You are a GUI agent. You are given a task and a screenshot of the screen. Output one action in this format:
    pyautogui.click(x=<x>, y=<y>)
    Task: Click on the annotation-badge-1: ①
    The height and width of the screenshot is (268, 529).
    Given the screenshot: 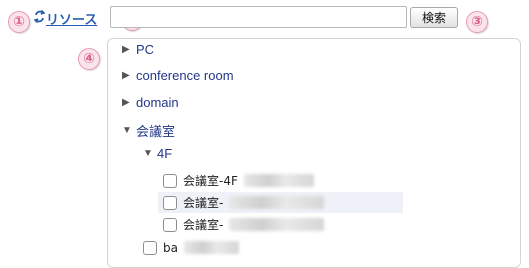 What is the action you would take?
    pyautogui.click(x=19, y=22)
    